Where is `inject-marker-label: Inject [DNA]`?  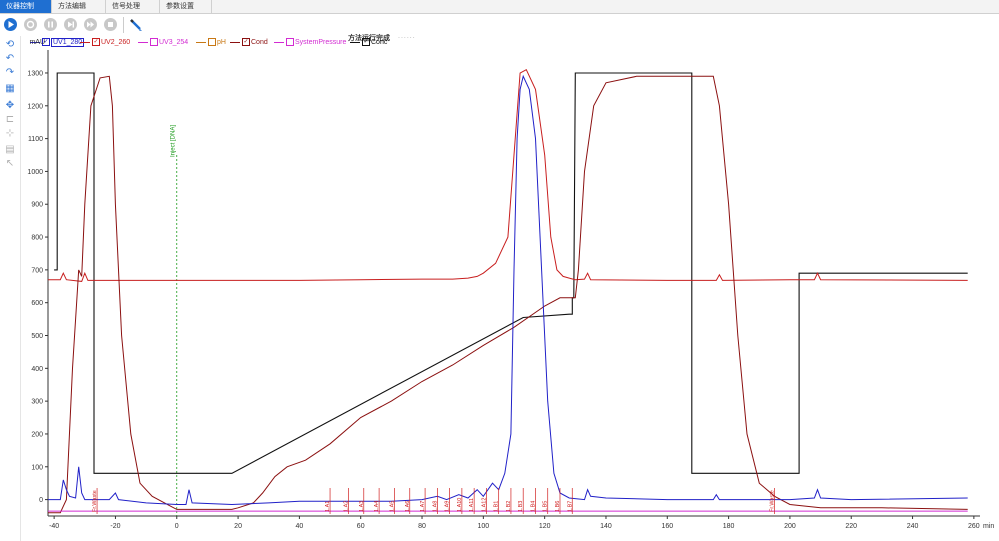 inject-marker-label: Inject [DNA] is located at coordinates (174, 141).